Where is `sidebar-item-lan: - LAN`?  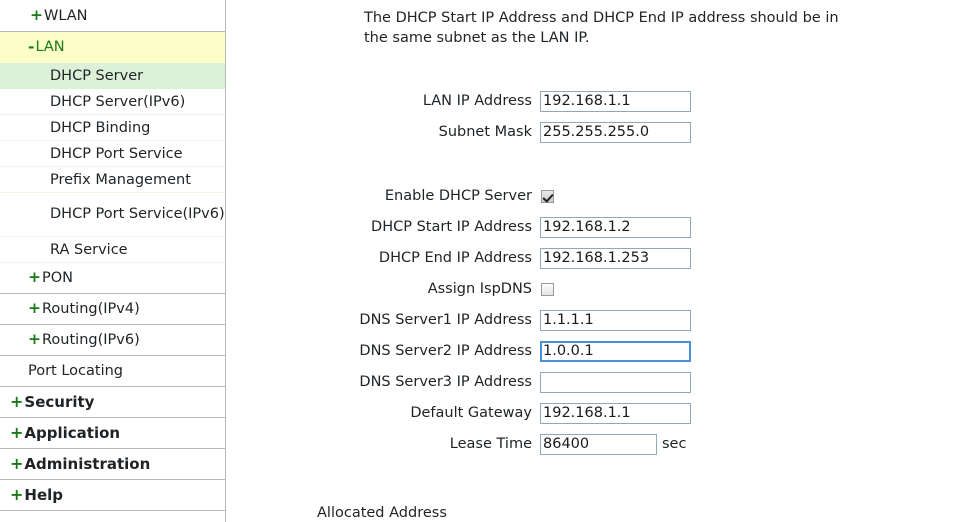
sidebar-item-lan: - LAN is located at coordinates (112, 47).